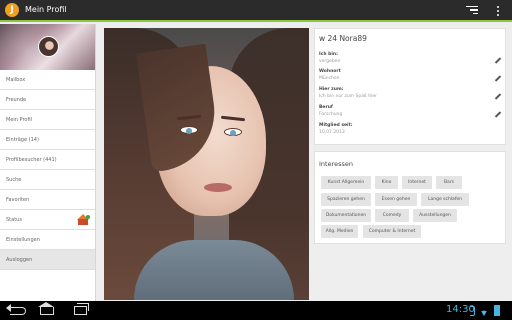 This screenshot has width=512, height=320. Describe the element at coordinates (12, 10) in the screenshot. I see `app-logo-icon: J` at that location.